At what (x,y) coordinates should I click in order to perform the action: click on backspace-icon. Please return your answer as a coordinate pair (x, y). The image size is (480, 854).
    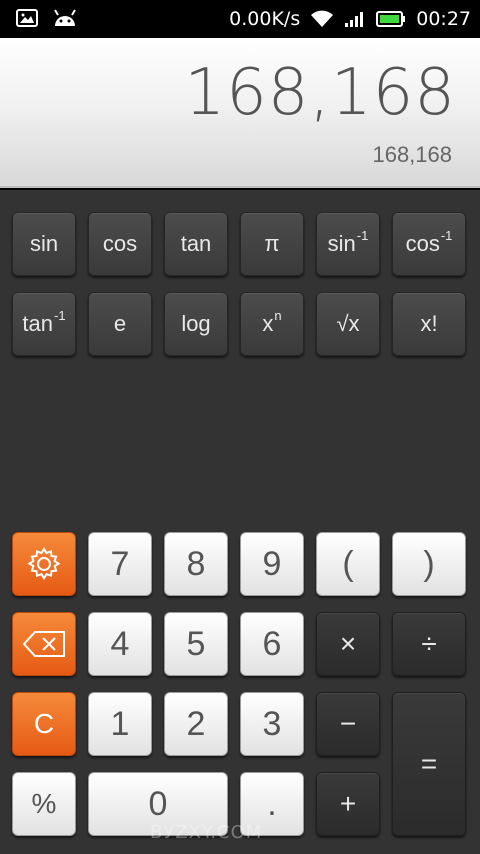
    Looking at the image, I should click on (43, 644).